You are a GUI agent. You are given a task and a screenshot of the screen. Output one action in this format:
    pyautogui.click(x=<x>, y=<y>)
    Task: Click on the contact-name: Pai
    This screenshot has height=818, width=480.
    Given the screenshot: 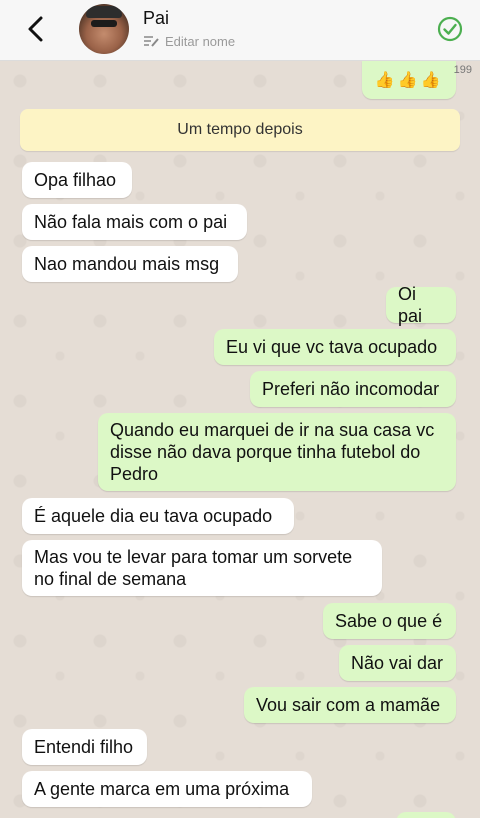 What is the action you would take?
    pyautogui.click(x=156, y=18)
    